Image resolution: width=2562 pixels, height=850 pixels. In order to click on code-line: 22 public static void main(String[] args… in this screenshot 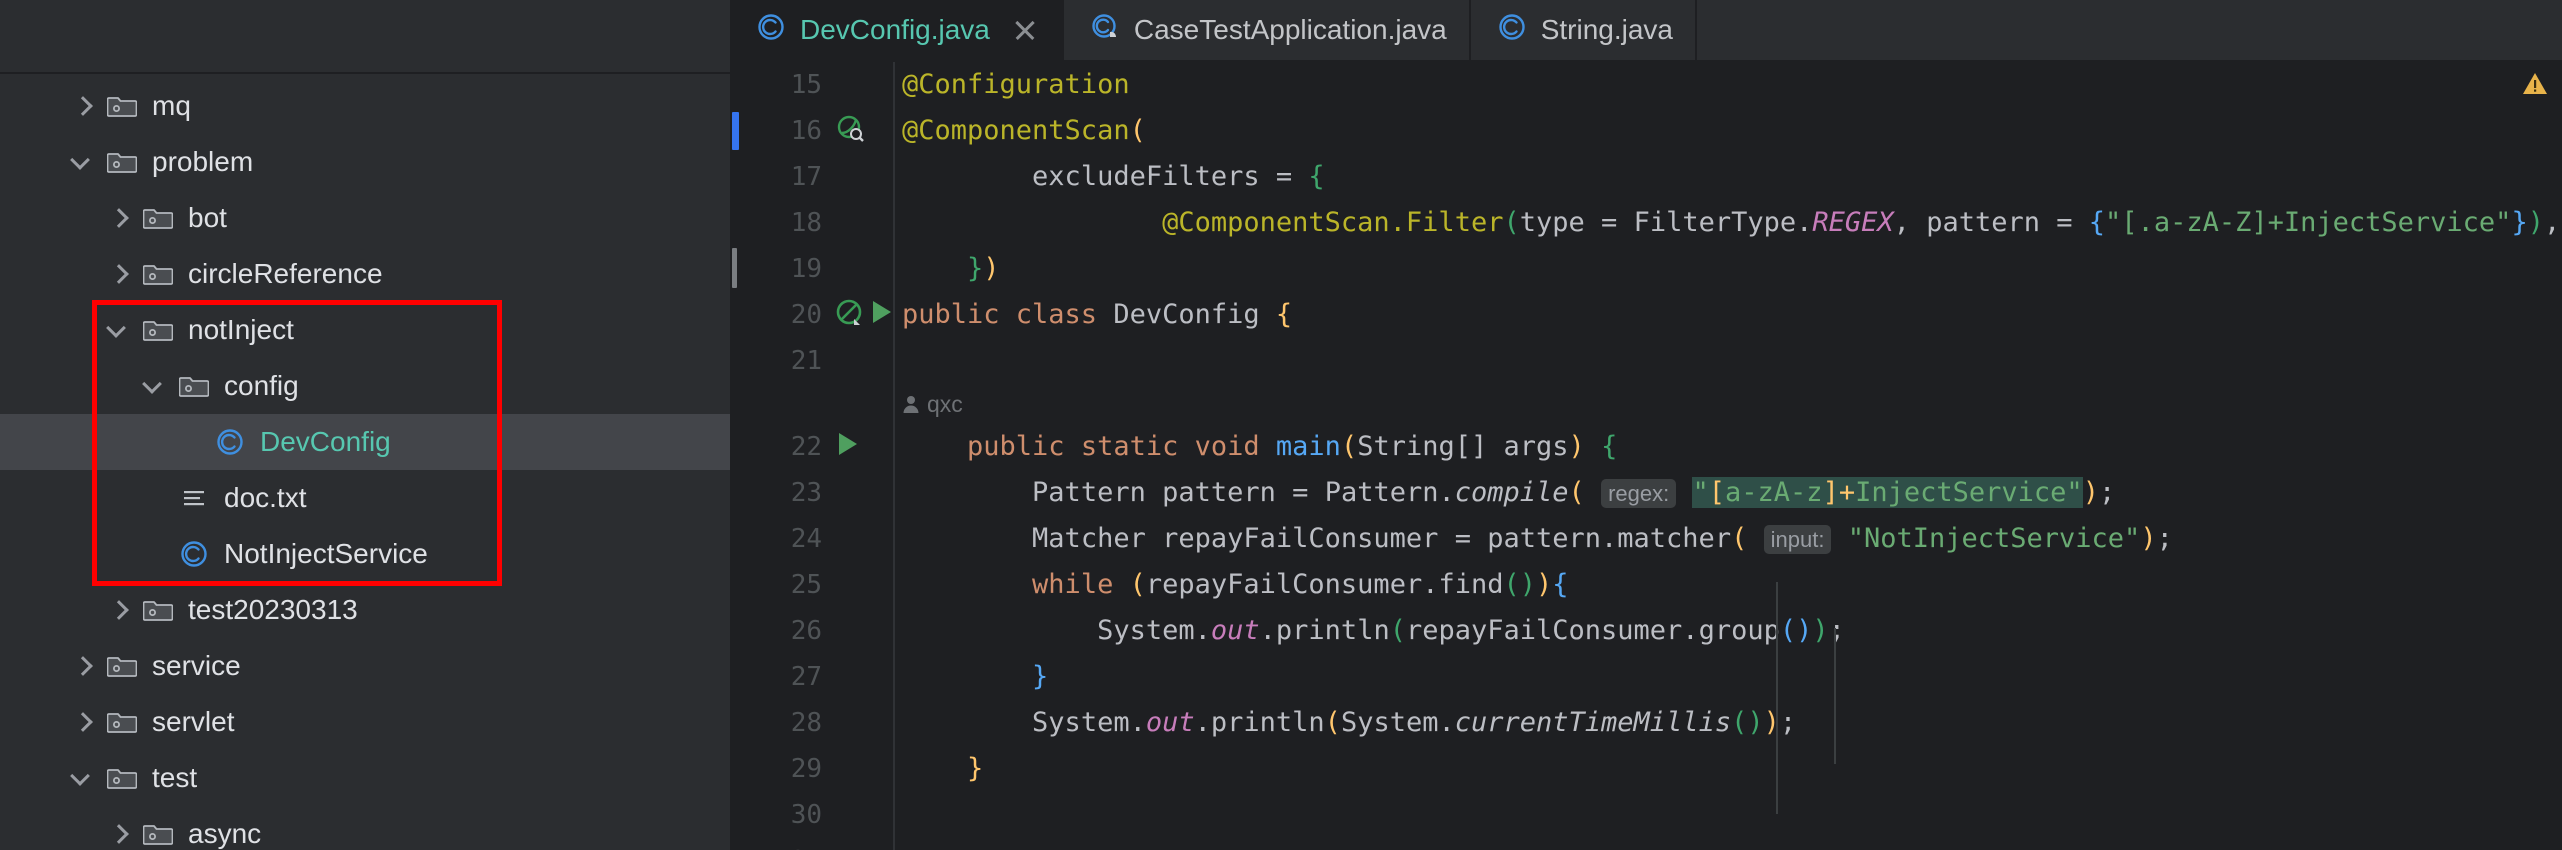, I will do `click(1646, 447)`.